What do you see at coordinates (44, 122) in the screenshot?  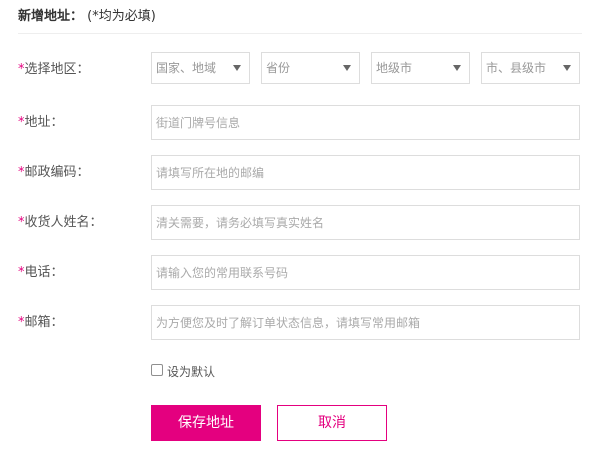 I see `address-label-text: 地址：` at bounding box center [44, 122].